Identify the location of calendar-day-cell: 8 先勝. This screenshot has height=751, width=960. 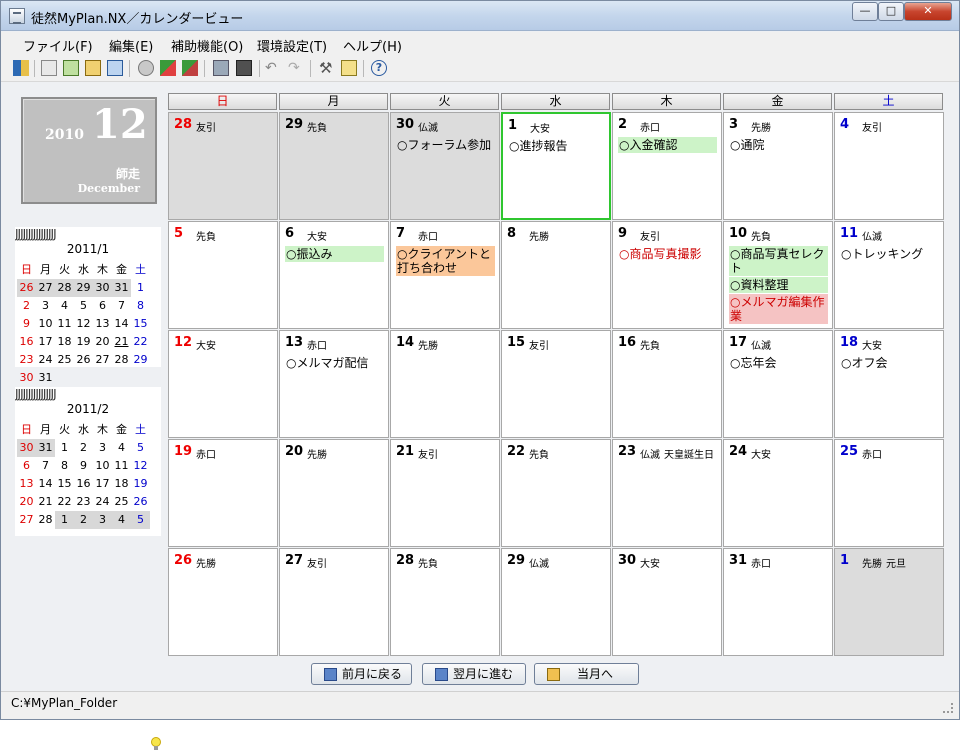
(556, 275).